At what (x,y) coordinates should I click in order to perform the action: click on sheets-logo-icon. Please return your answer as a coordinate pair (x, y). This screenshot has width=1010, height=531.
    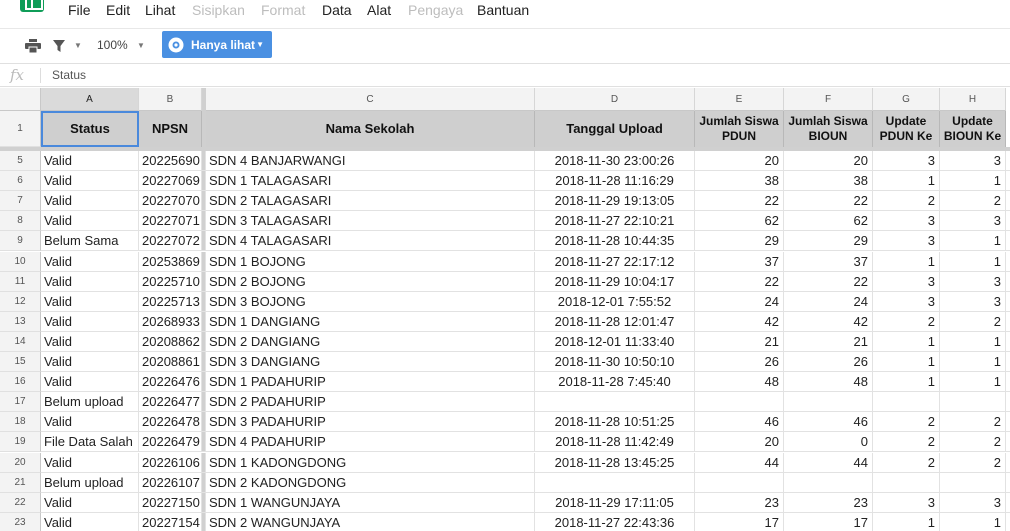
    Looking at the image, I should click on (32, 6).